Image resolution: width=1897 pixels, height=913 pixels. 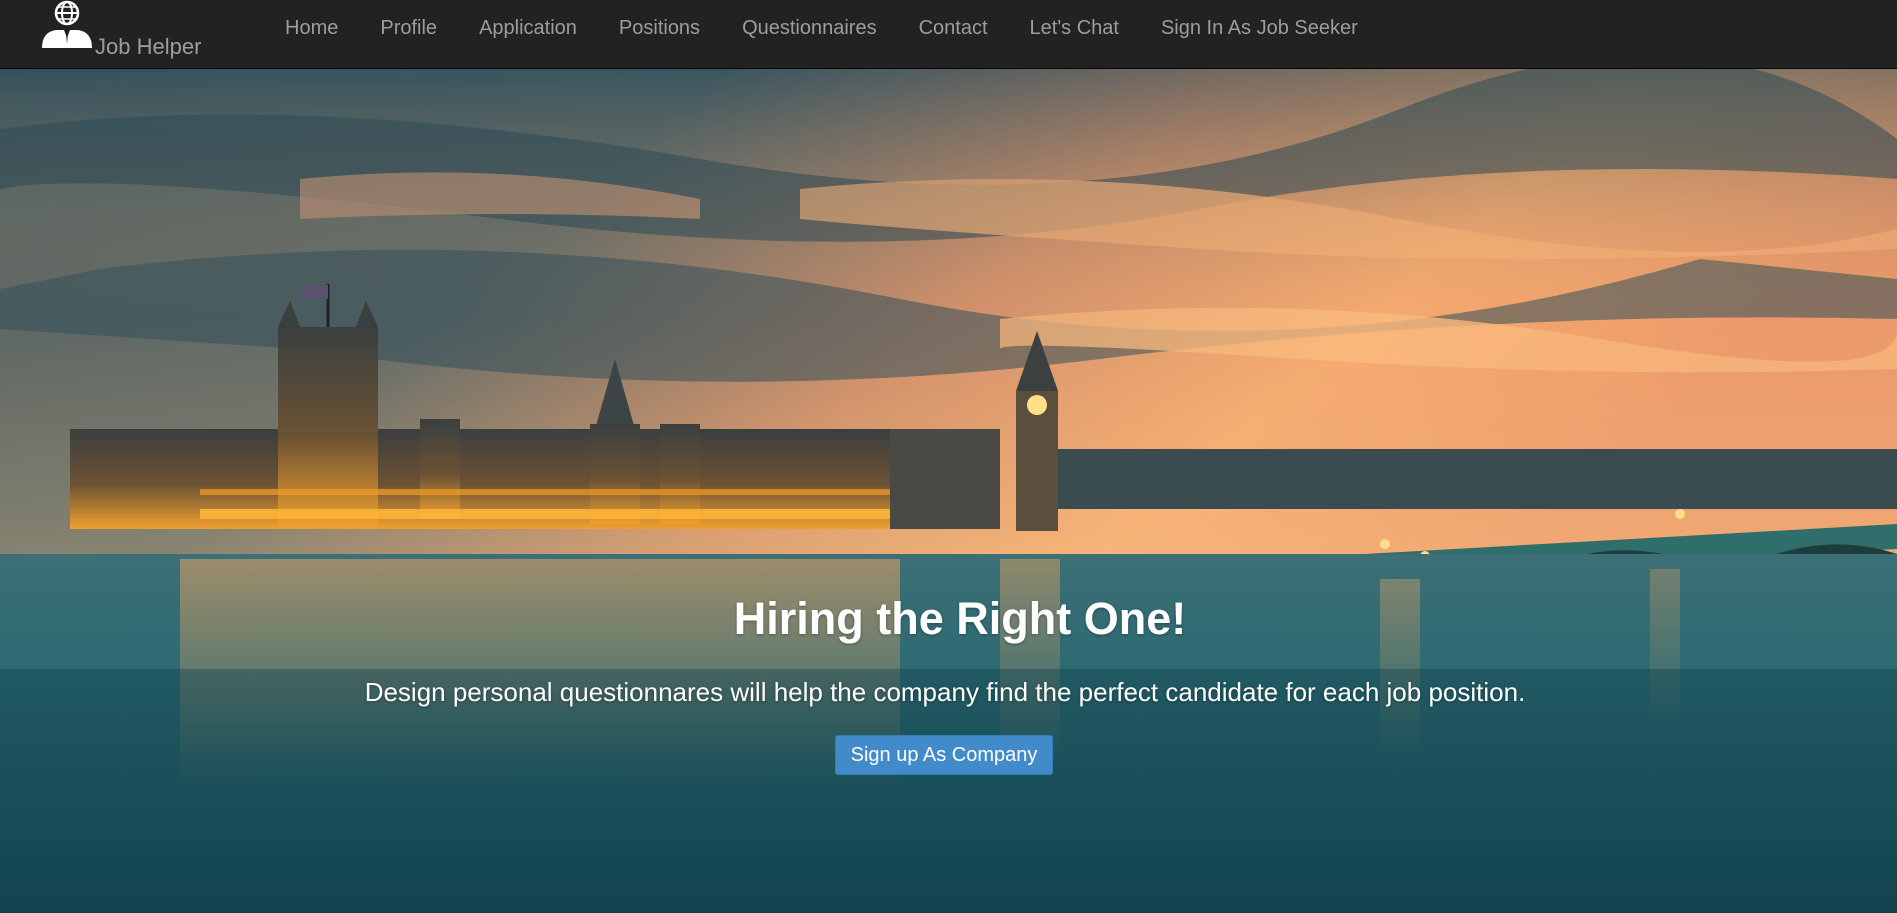 I want to click on nav-contact: Contact, so click(x=953, y=31).